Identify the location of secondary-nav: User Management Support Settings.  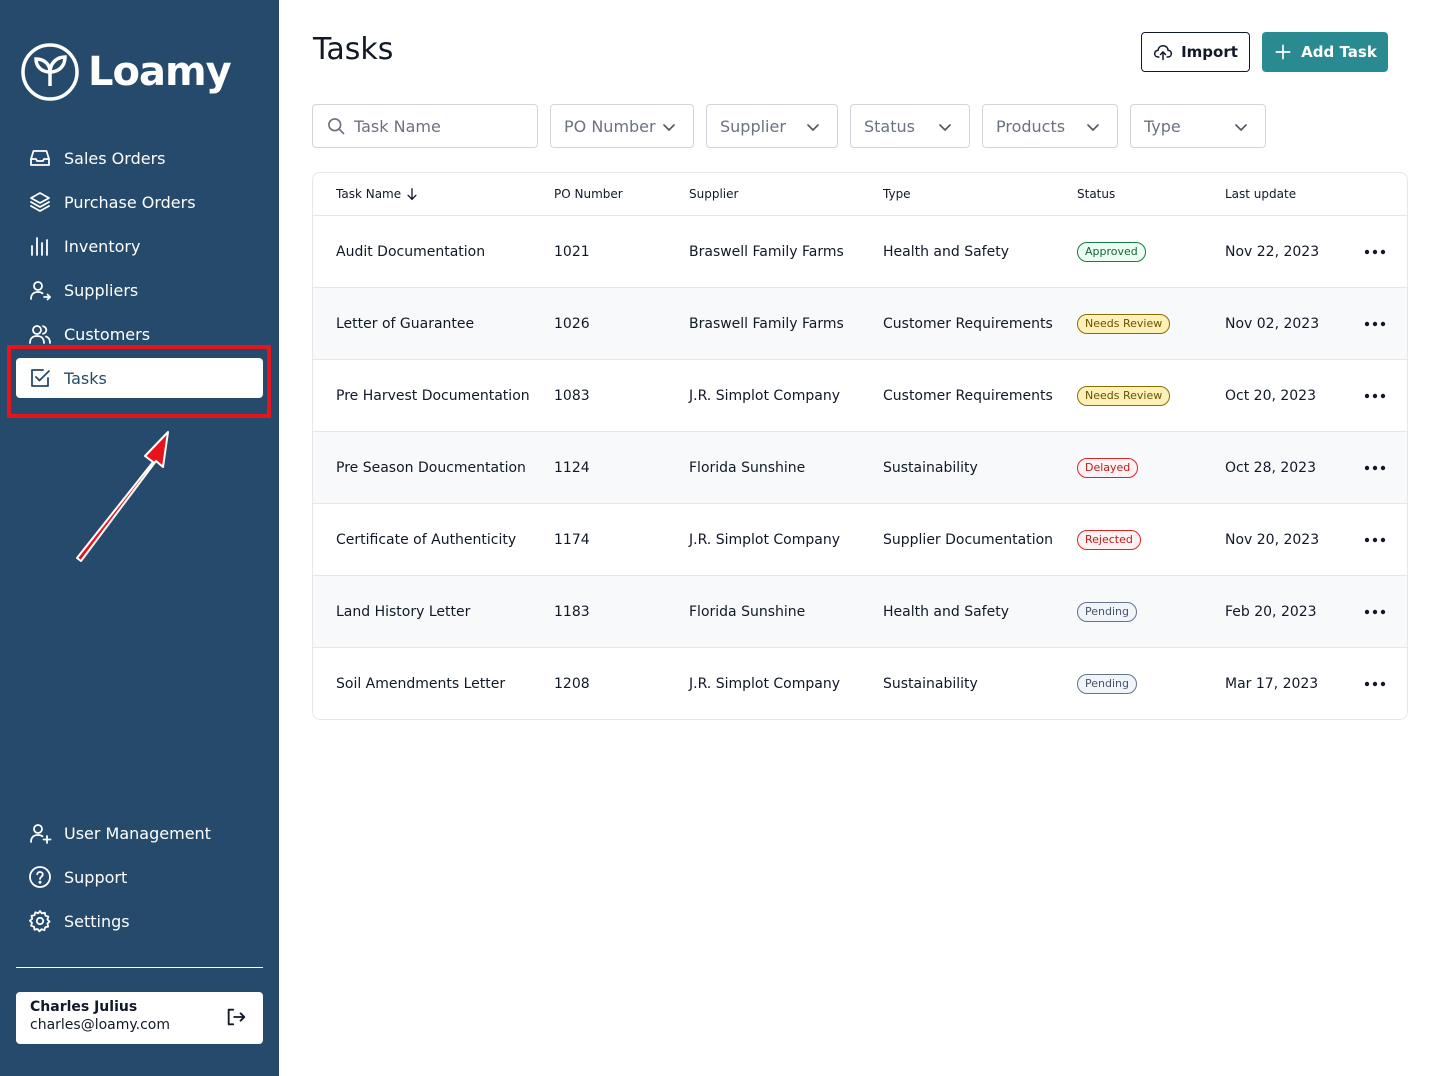
(139, 879).